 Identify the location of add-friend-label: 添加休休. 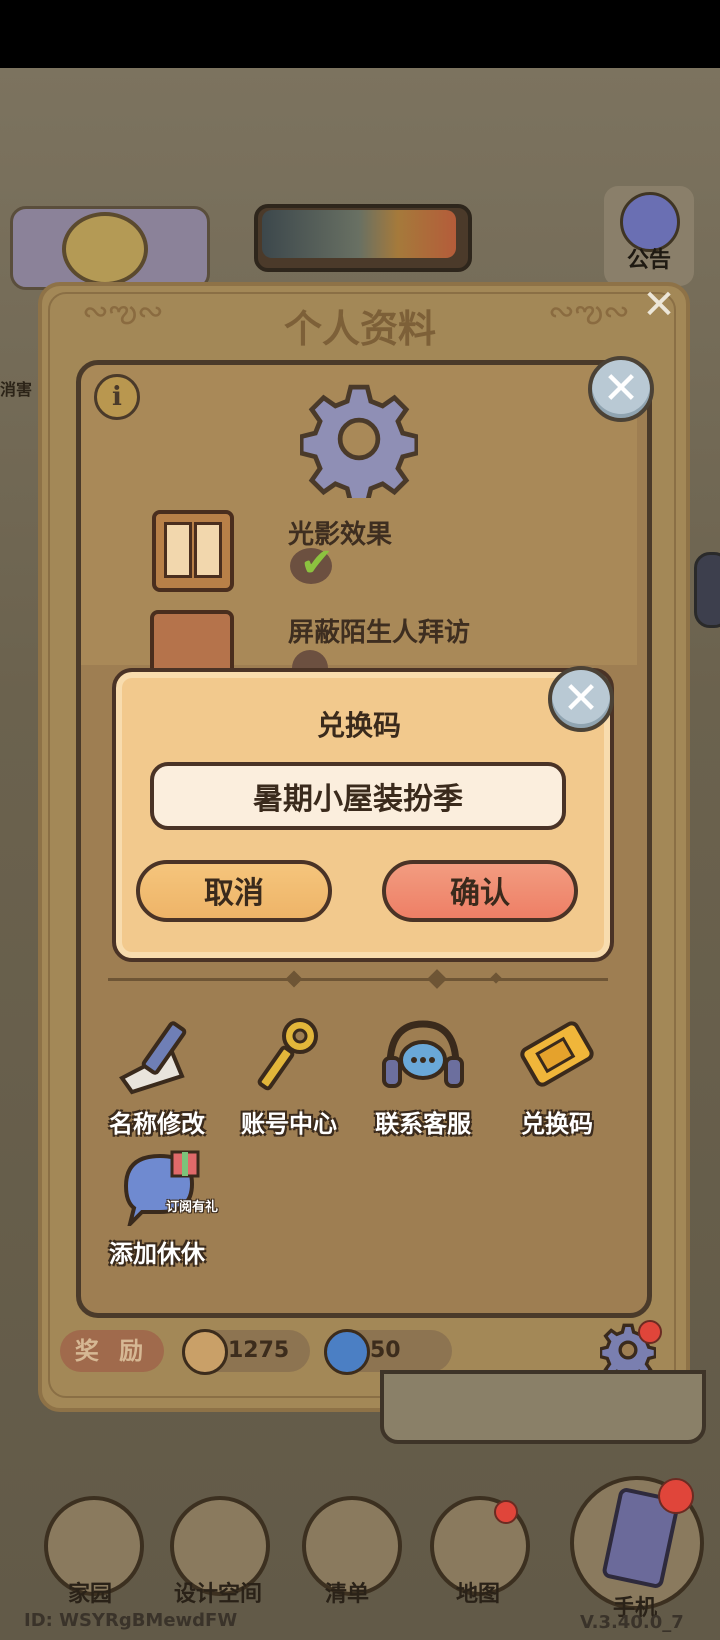
(157, 1254).